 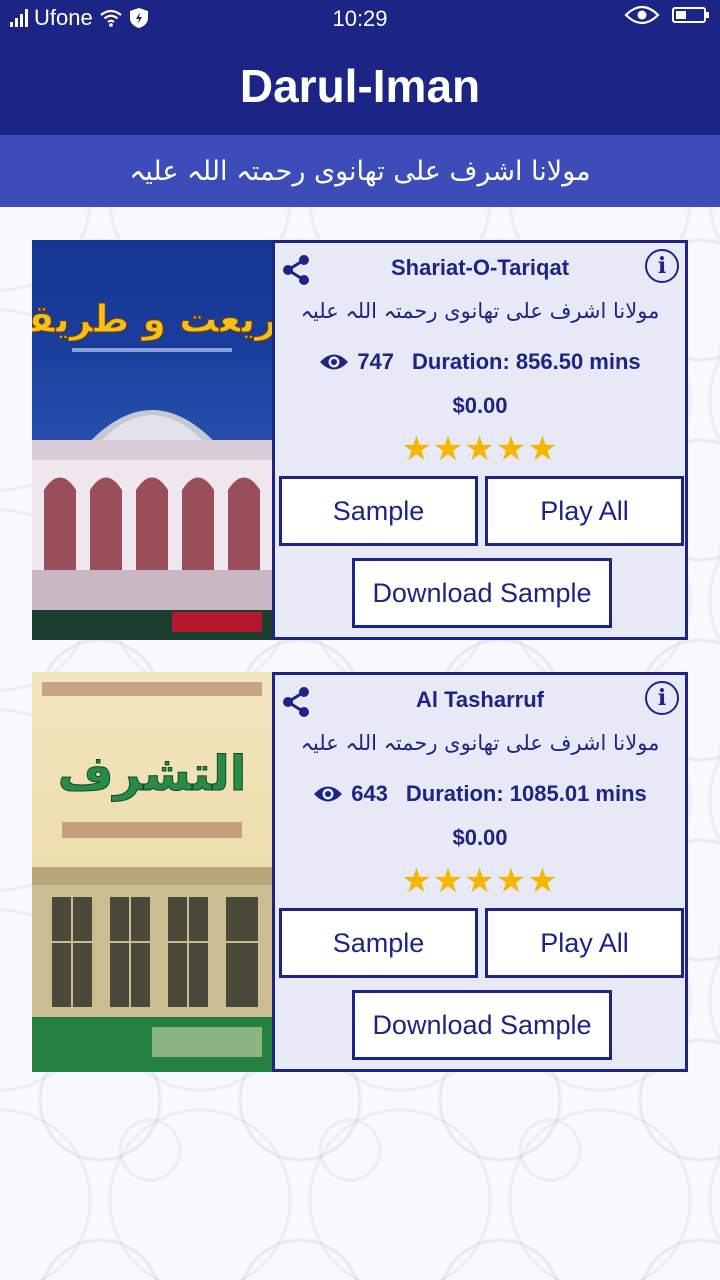 I want to click on status-time: 10:29, so click(x=360, y=18).